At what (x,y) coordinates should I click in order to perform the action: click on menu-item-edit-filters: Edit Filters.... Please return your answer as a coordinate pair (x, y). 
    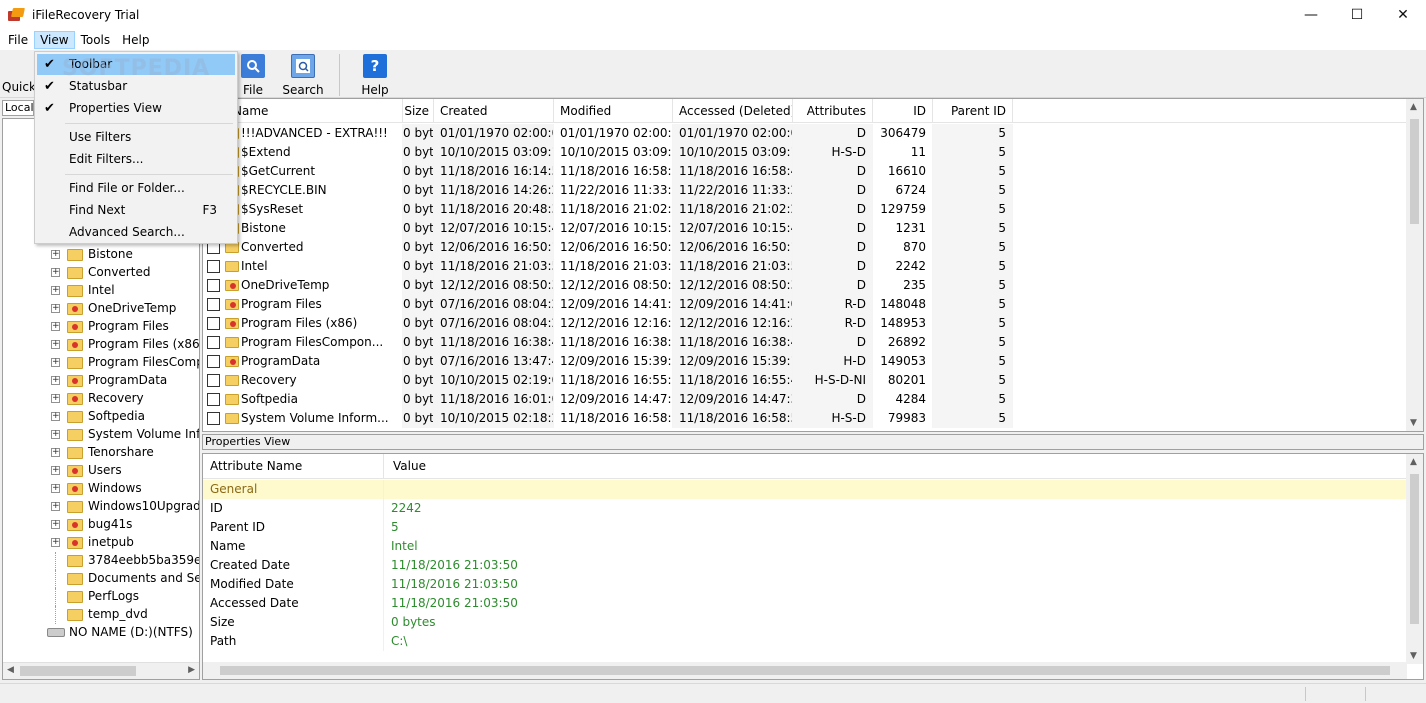
    Looking at the image, I should click on (136, 159).